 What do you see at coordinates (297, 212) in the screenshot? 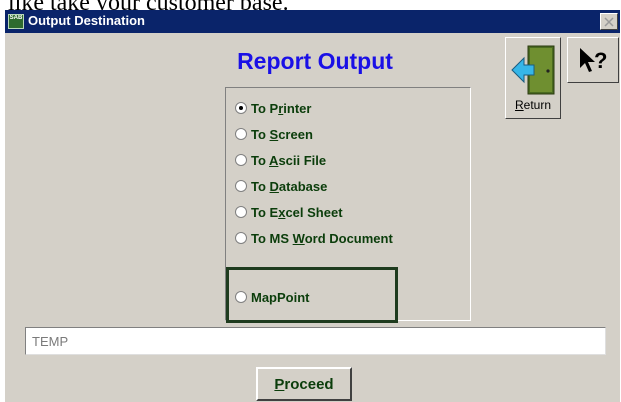
I see `option-label: To Excel Sheet` at bounding box center [297, 212].